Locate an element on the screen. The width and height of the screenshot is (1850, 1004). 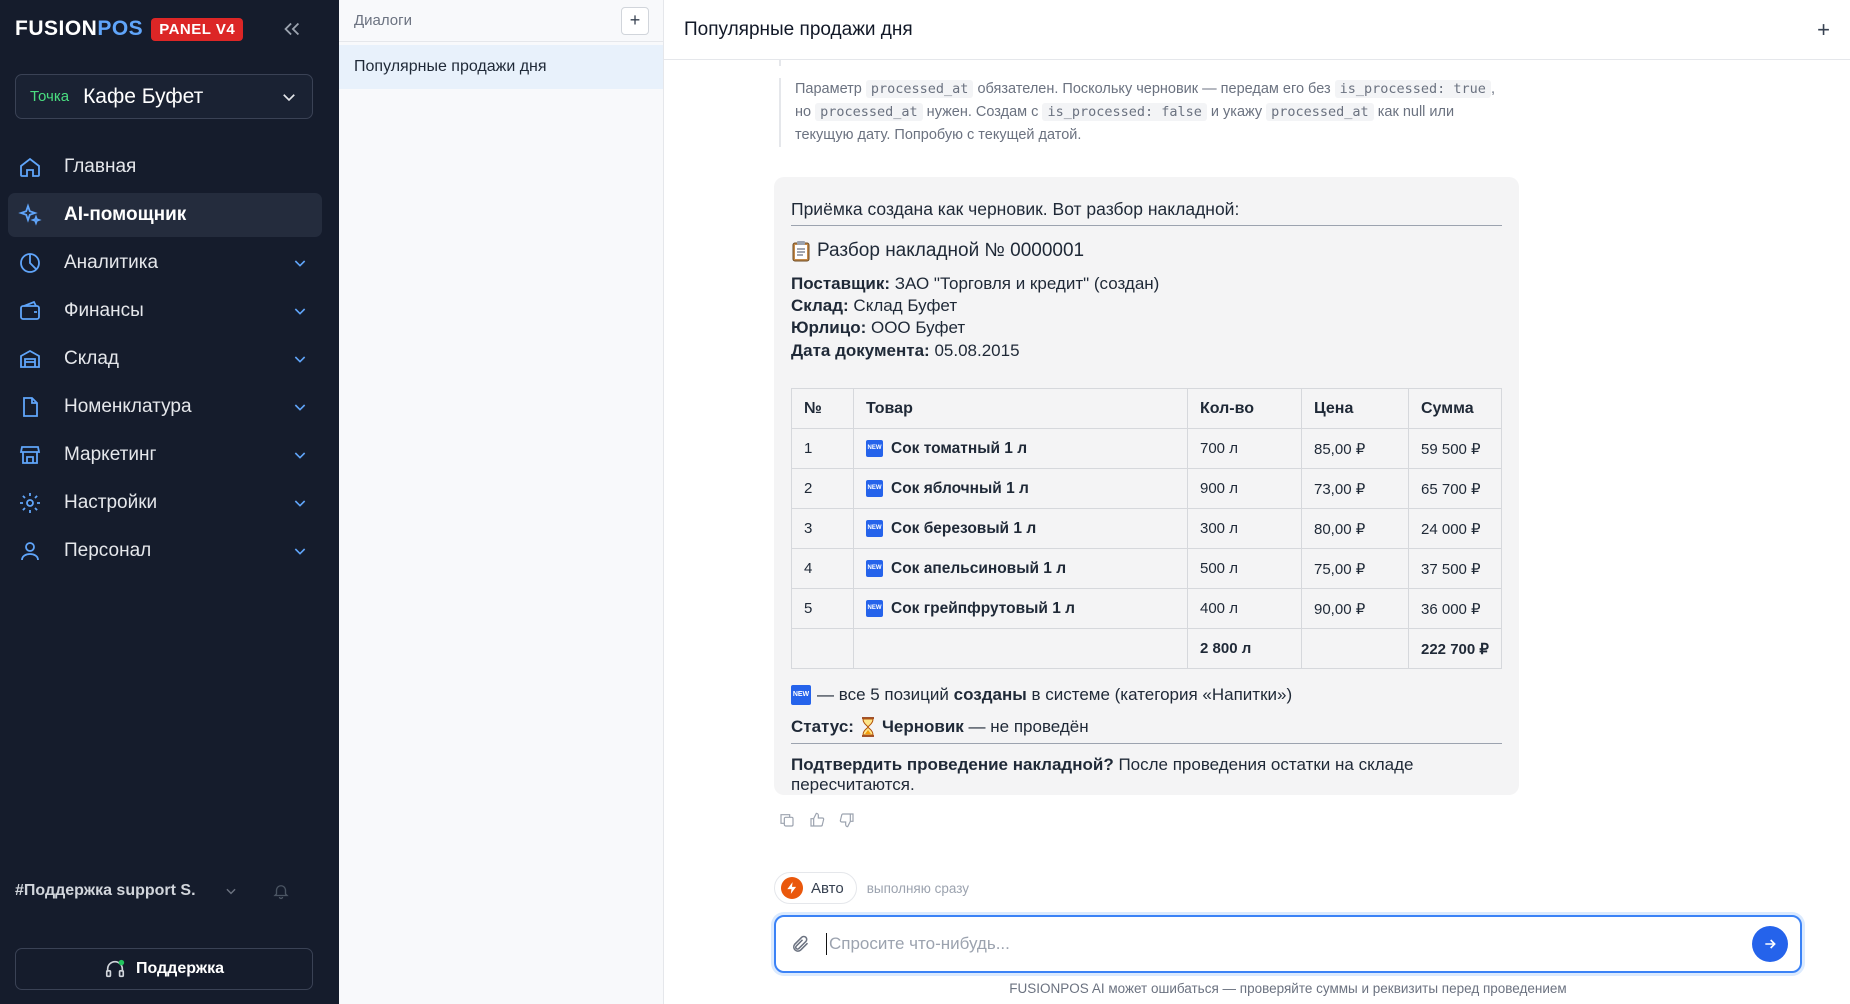
collapse-sidebar-icon is located at coordinates (292, 29).